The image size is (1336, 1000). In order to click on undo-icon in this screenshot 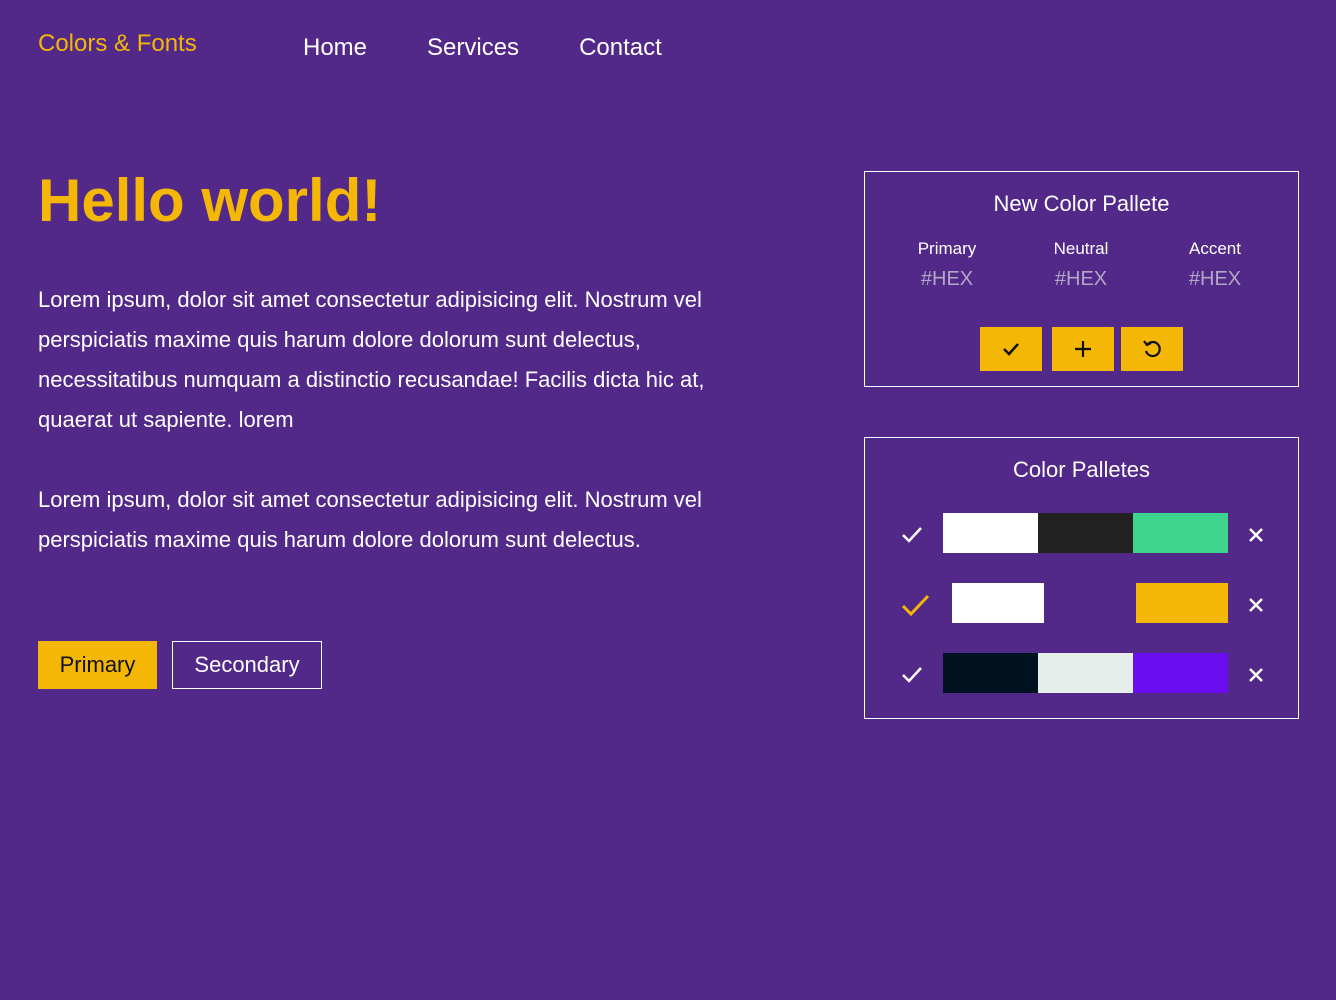, I will do `click(1152, 349)`.